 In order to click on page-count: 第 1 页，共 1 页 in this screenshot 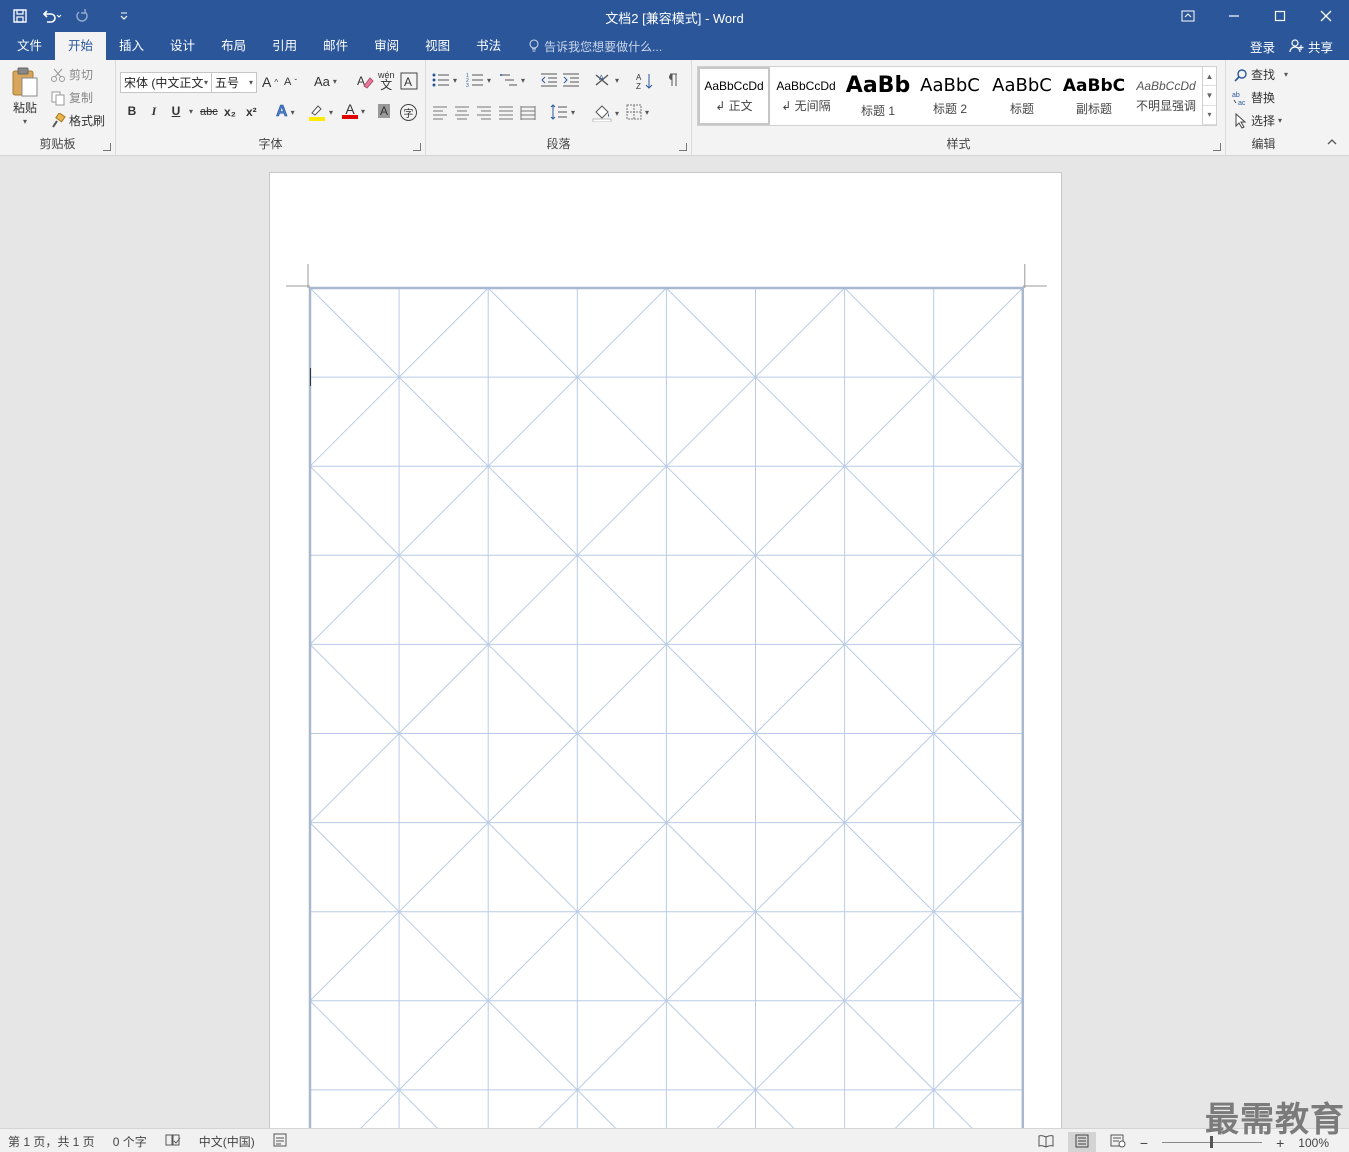, I will do `click(51, 1141)`.